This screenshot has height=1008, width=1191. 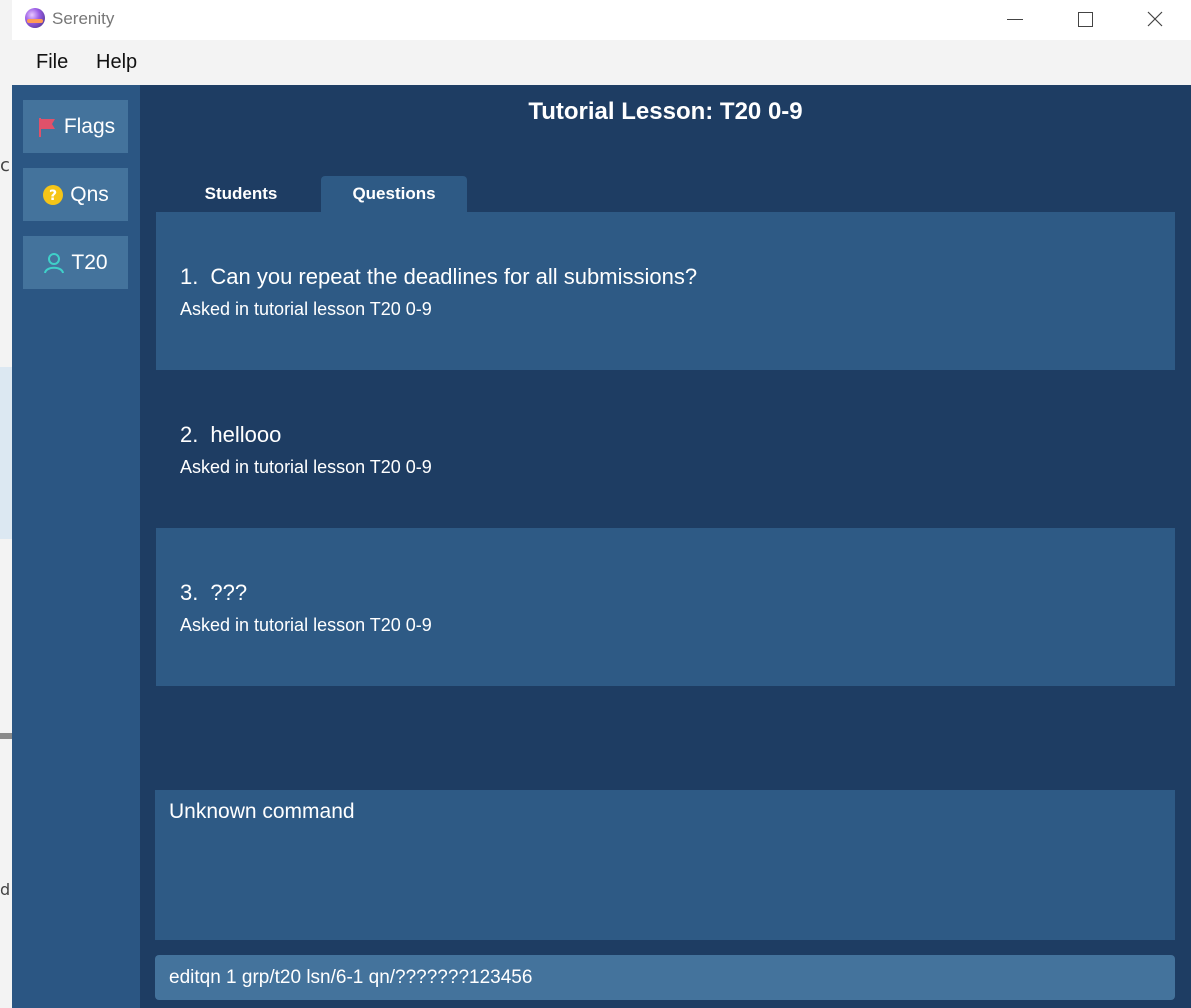 I want to click on close-icon, so click(x=1155, y=19).